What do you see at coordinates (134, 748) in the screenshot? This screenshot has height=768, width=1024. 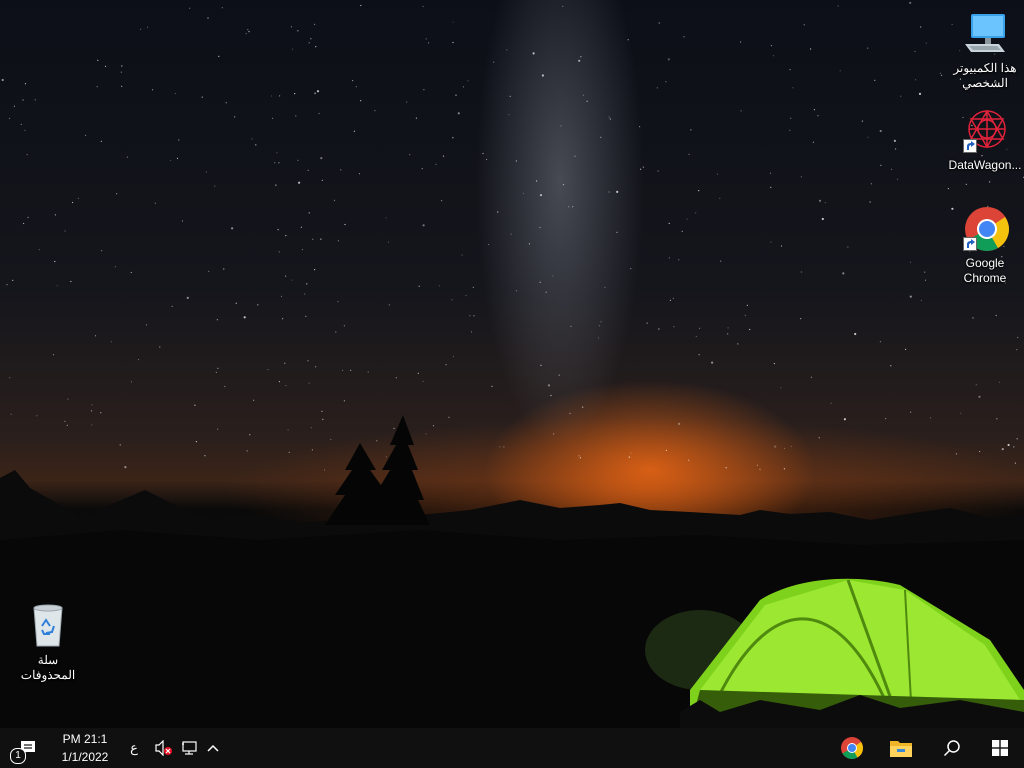 I see `input-language-indicator: ع` at bounding box center [134, 748].